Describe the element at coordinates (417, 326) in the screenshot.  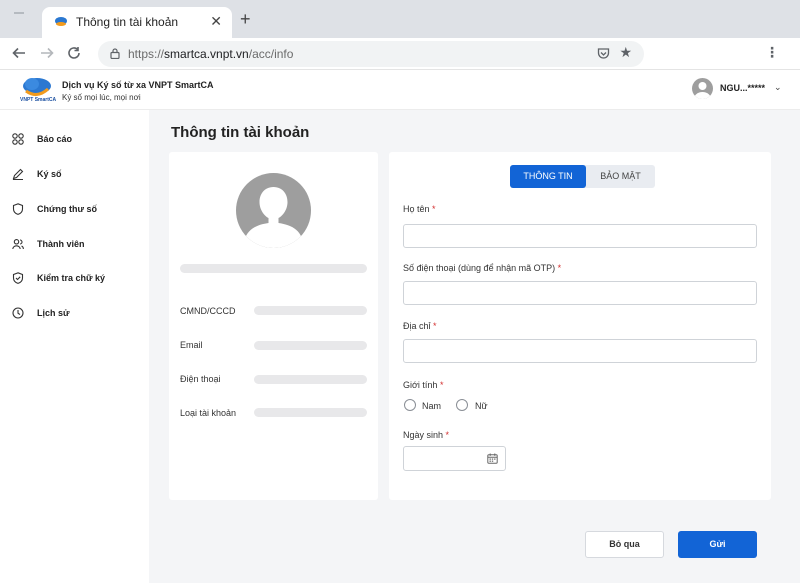
I see `address-label-text: Địa chỉ` at that location.